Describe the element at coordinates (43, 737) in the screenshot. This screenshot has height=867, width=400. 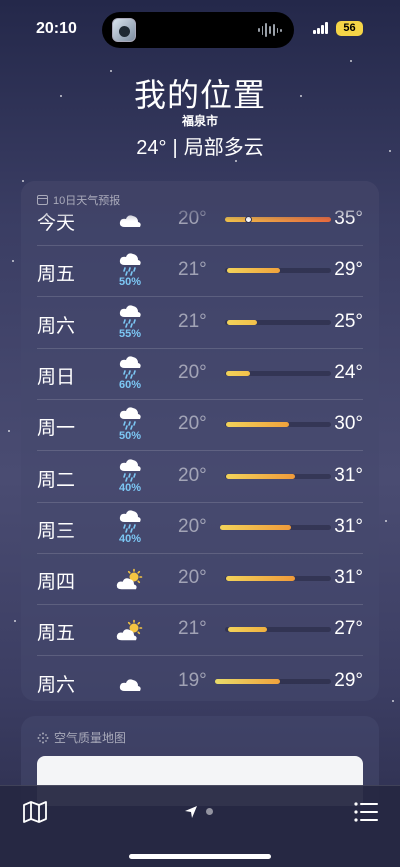
I see `air-quality-icon` at that location.